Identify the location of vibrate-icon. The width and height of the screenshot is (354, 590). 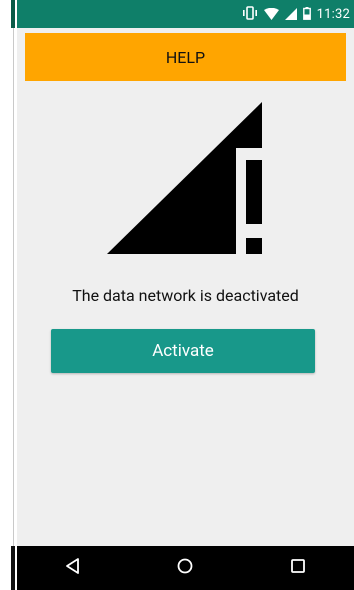
(250, 14).